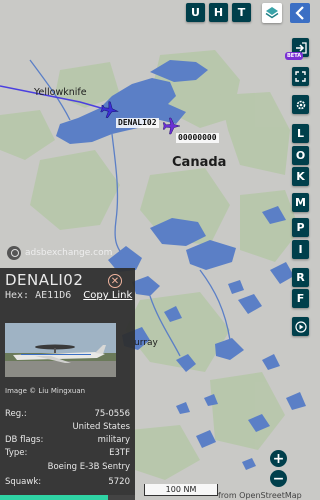  I want to click on fullscreen-button, so click(300, 76).